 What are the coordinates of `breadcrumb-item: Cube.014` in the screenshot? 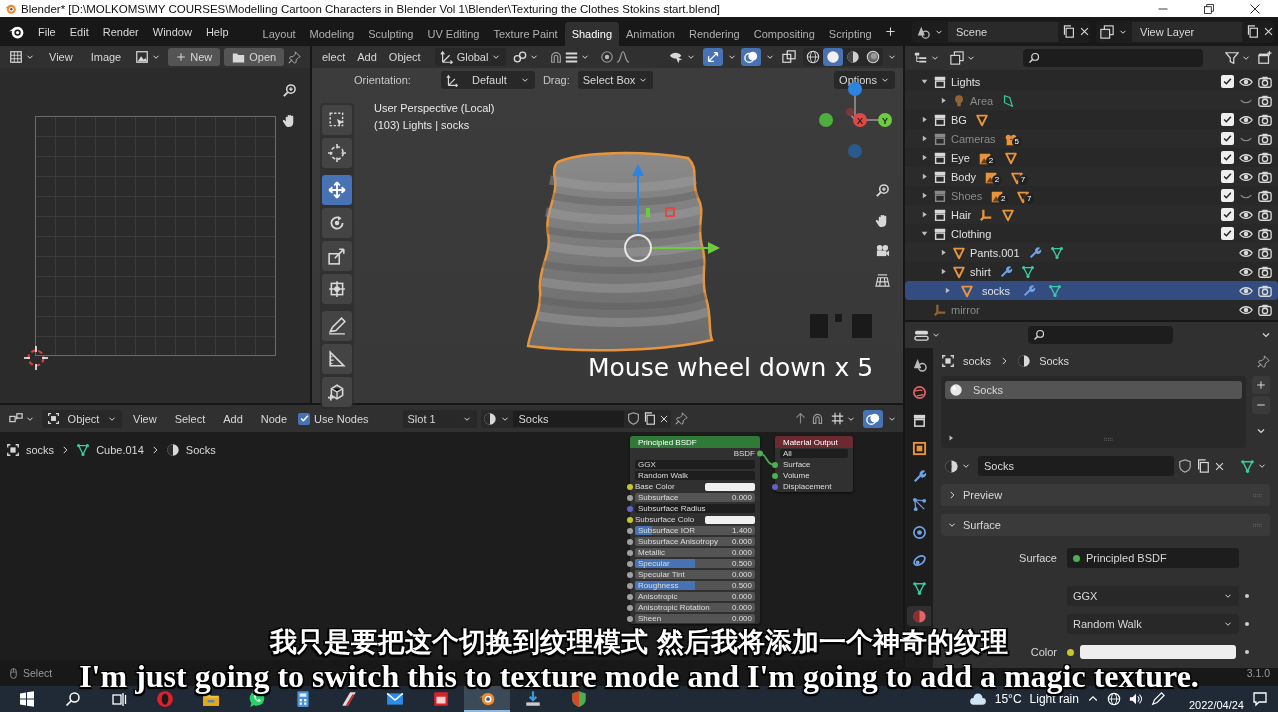 It's located at (120, 450).